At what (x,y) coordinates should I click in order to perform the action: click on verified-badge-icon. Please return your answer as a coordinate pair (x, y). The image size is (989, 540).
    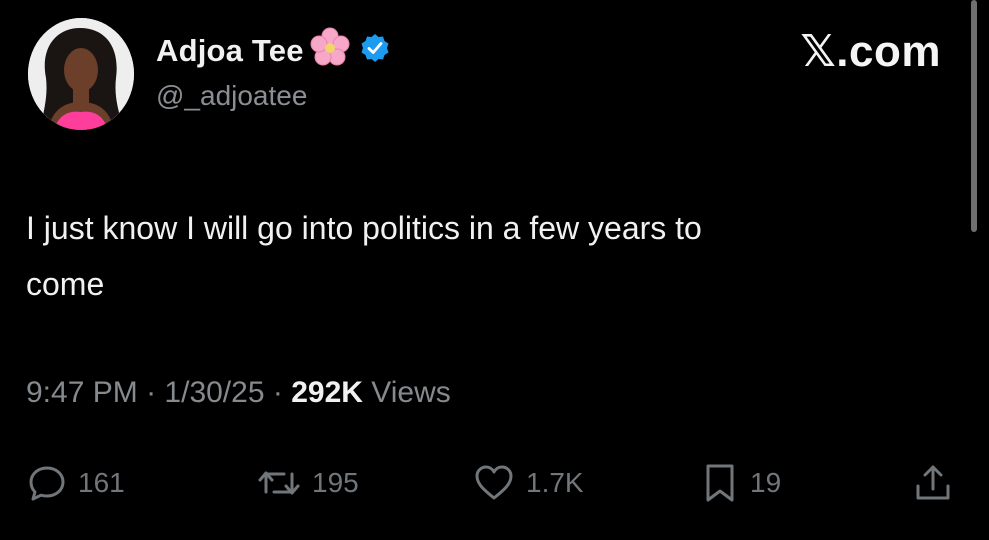
    Looking at the image, I should click on (371, 50).